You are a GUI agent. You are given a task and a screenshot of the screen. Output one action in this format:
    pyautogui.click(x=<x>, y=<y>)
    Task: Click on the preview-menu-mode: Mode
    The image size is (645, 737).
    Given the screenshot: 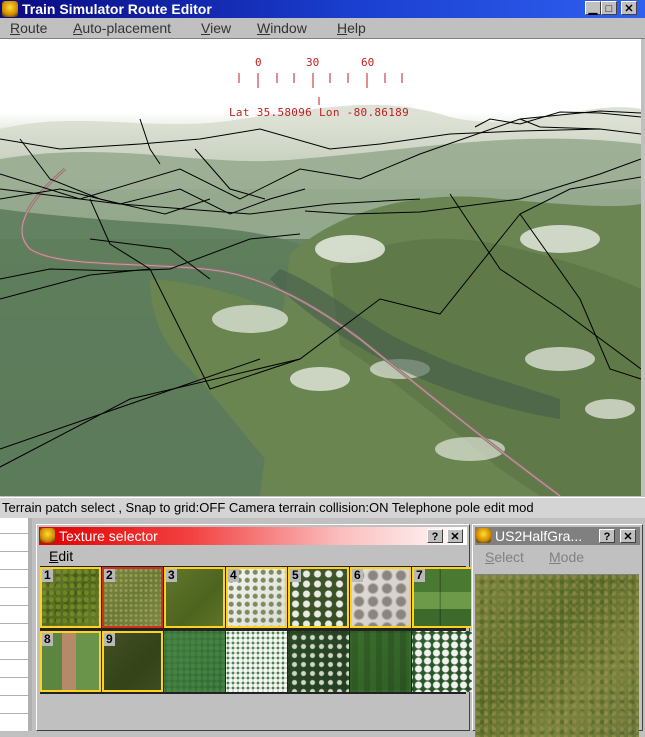 What is the action you would take?
    pyautogui.click(x=566, y=557)
    